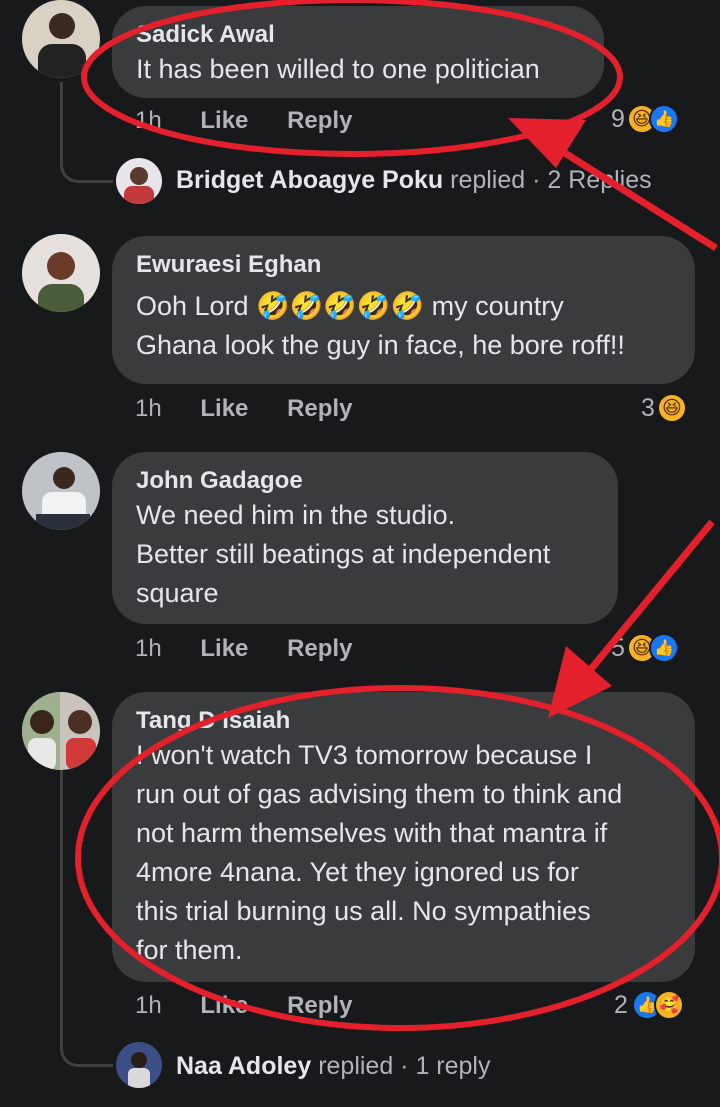 This screenshot has width=720, height=1107. What do you see at coordinates (638, 199) in the screenshot?
I see `annotation-arrow-top-shaft` at bounding box center [638, 199].